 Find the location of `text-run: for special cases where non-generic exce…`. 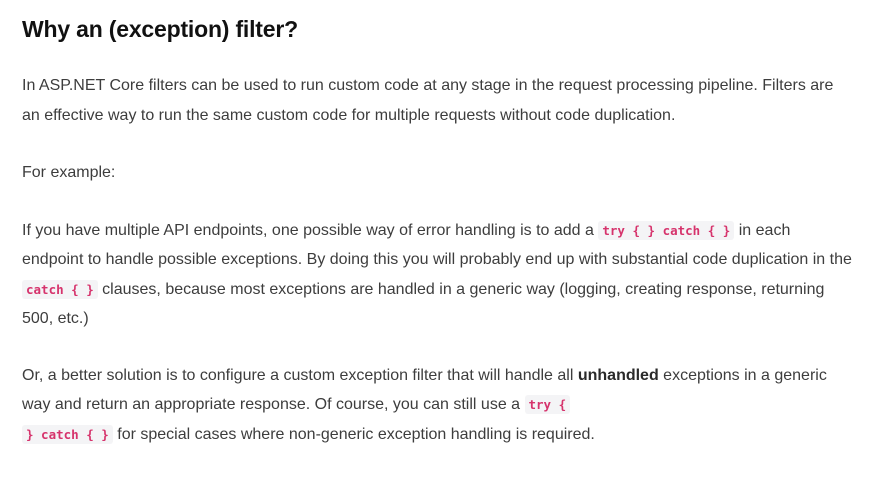

text-run: for special cases where non-generic exce… is located at coordinates (353, 434).